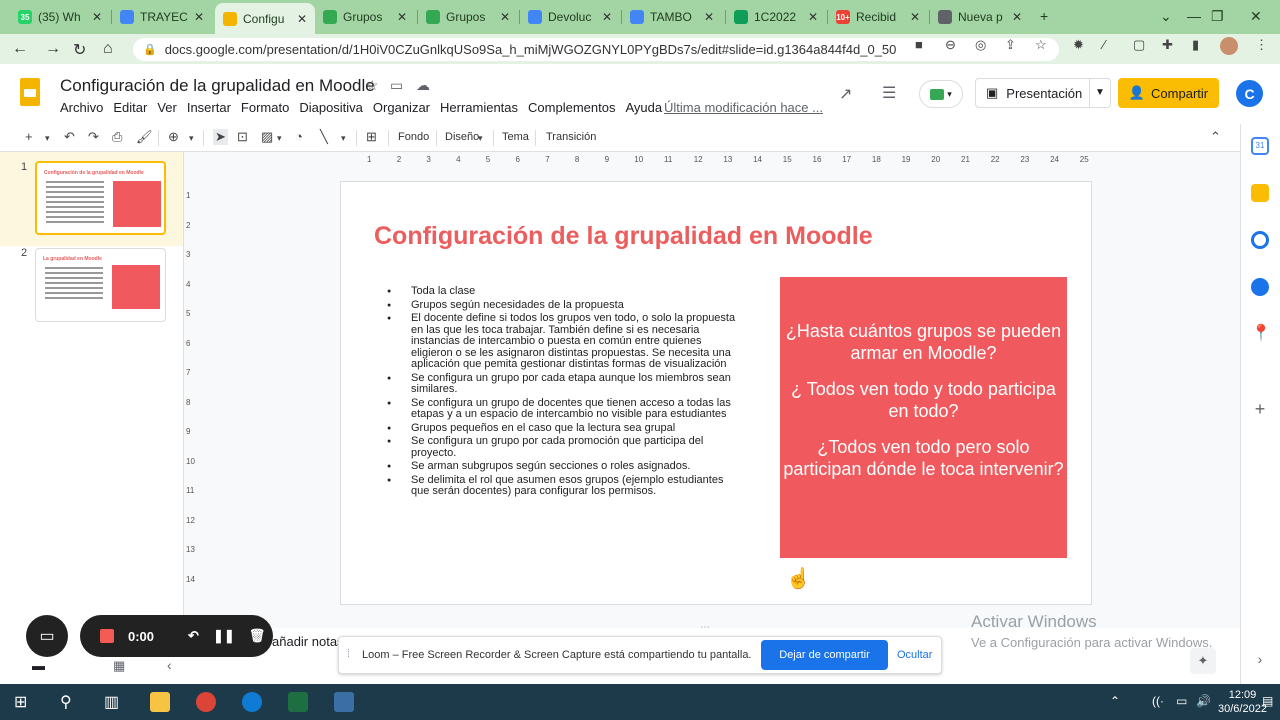 This screenshot has height=720, width=1280. I want to click on windows-start-icon: ⊞, so click(20, 702).